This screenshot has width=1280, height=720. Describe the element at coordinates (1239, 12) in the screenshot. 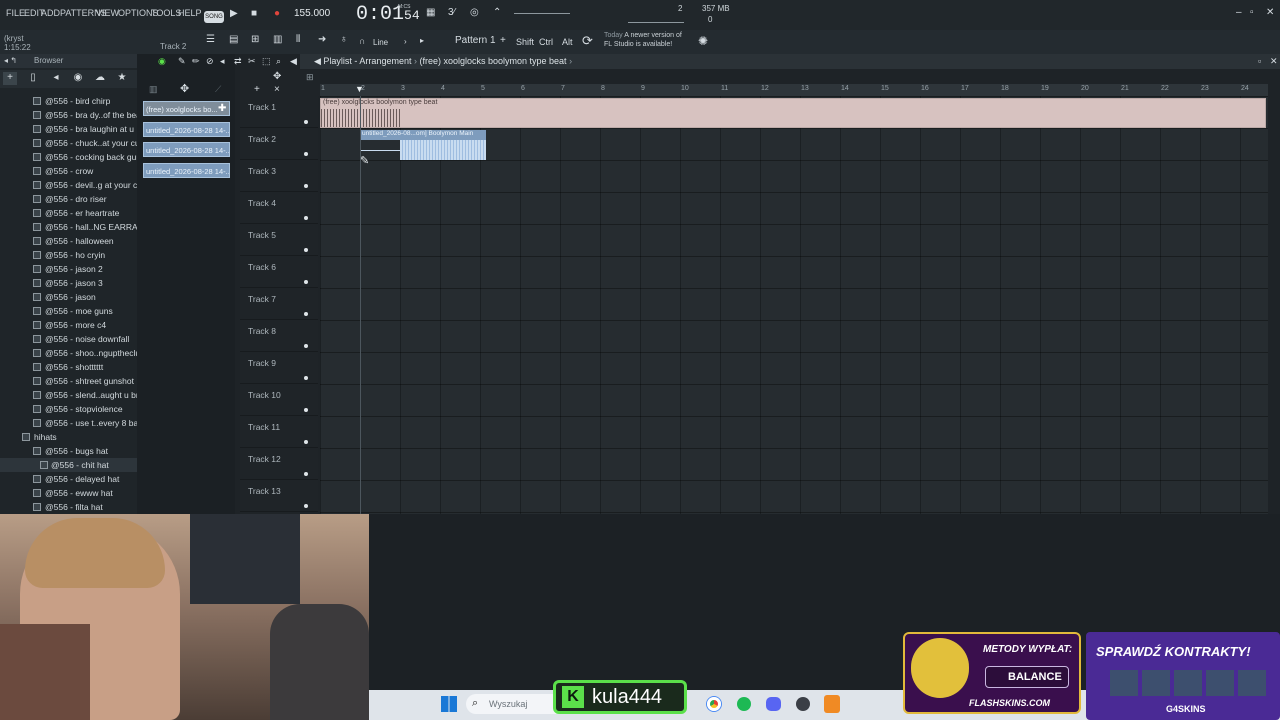

I see `minimize-icon: –` at that location.